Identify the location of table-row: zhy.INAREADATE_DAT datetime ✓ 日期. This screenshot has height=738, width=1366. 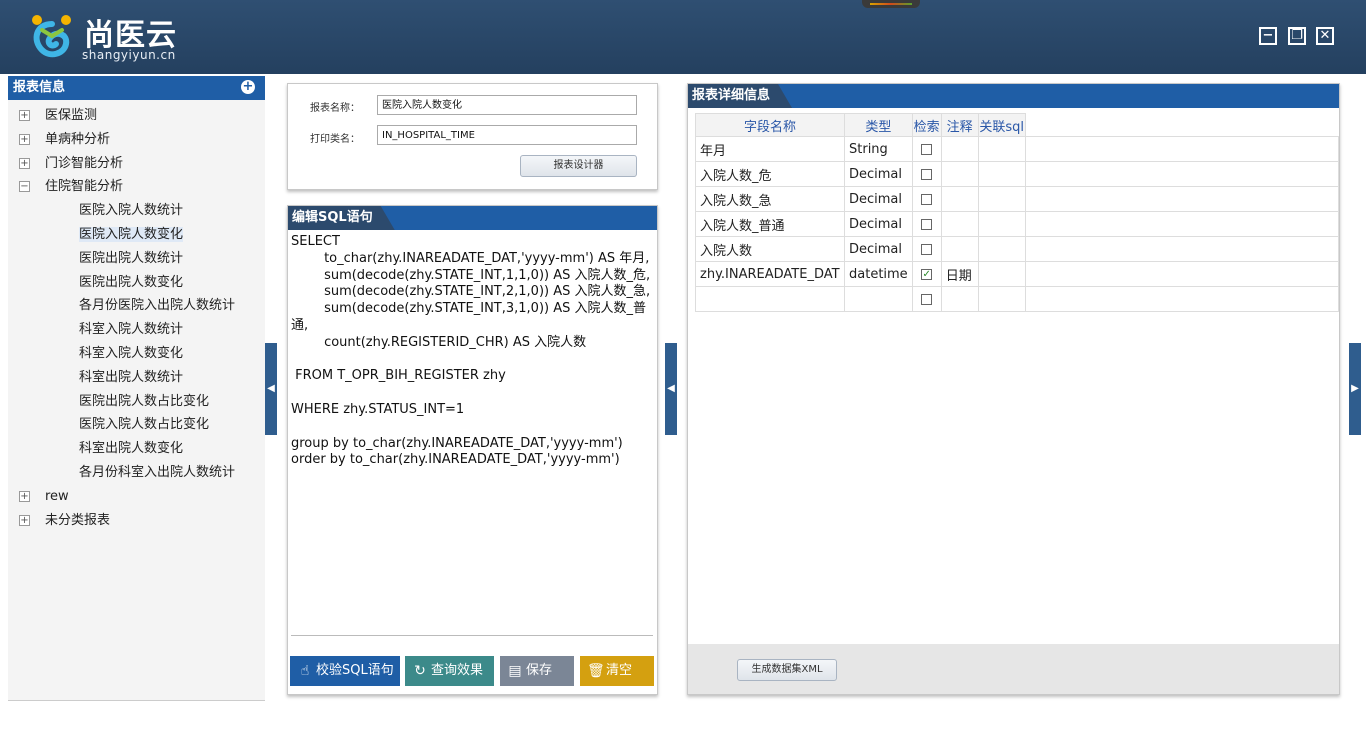
(1017, 274).